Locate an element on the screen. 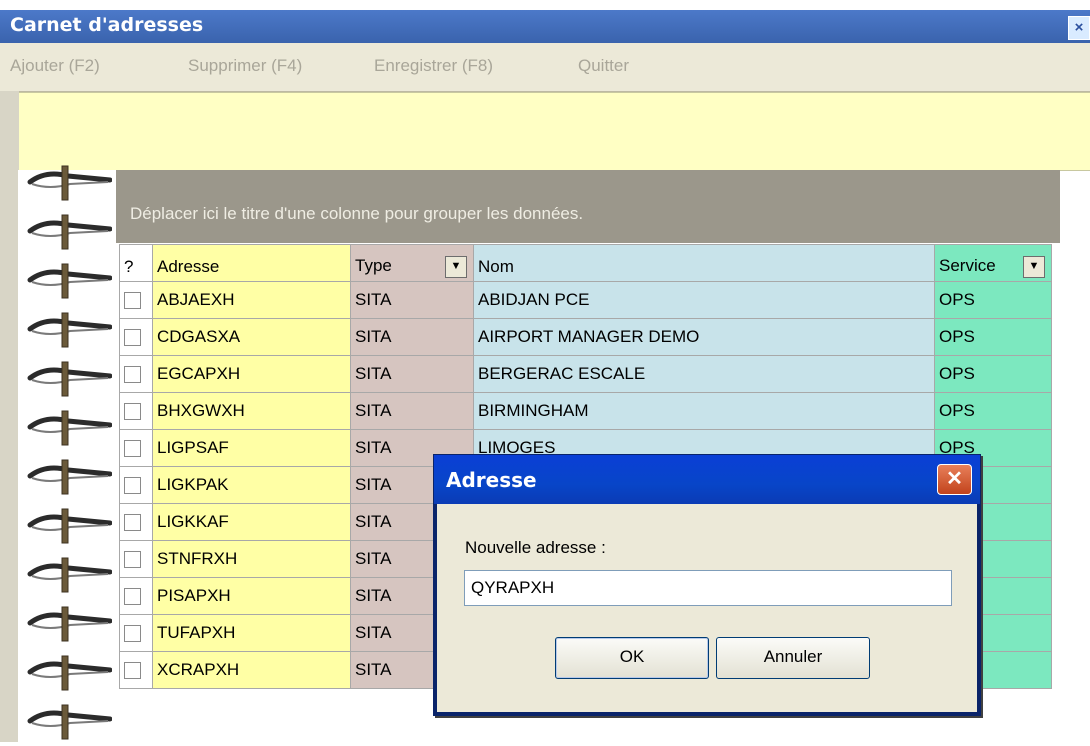  table-row: ABJAEXH SITA ABIDJAN PCE OPS is located at coordinates (585, 300).